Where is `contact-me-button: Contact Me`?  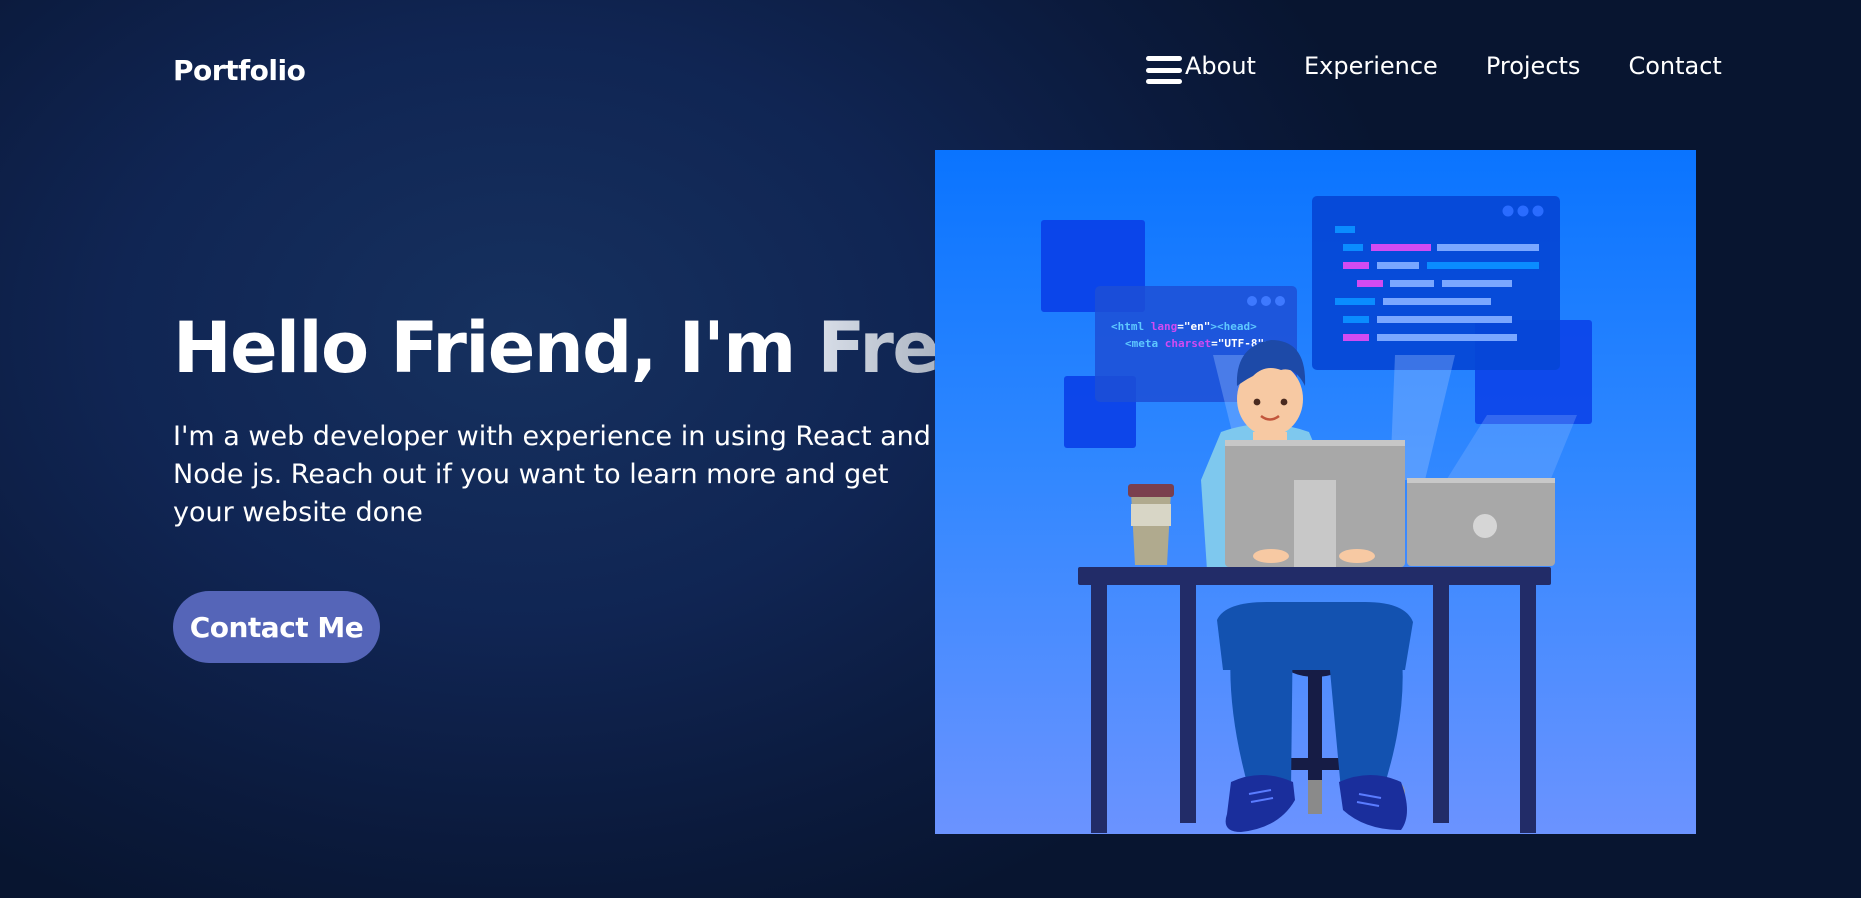 contact-me-button: Contact Me is located at coordinates (276, 627).